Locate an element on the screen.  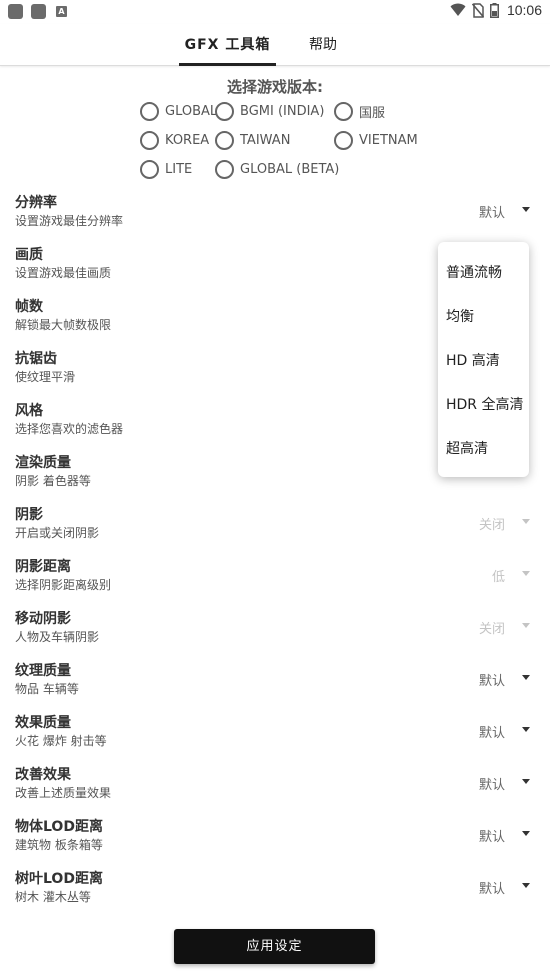
setting-subtitle: 使纹理平滑 is located at coordinates (45, 377).